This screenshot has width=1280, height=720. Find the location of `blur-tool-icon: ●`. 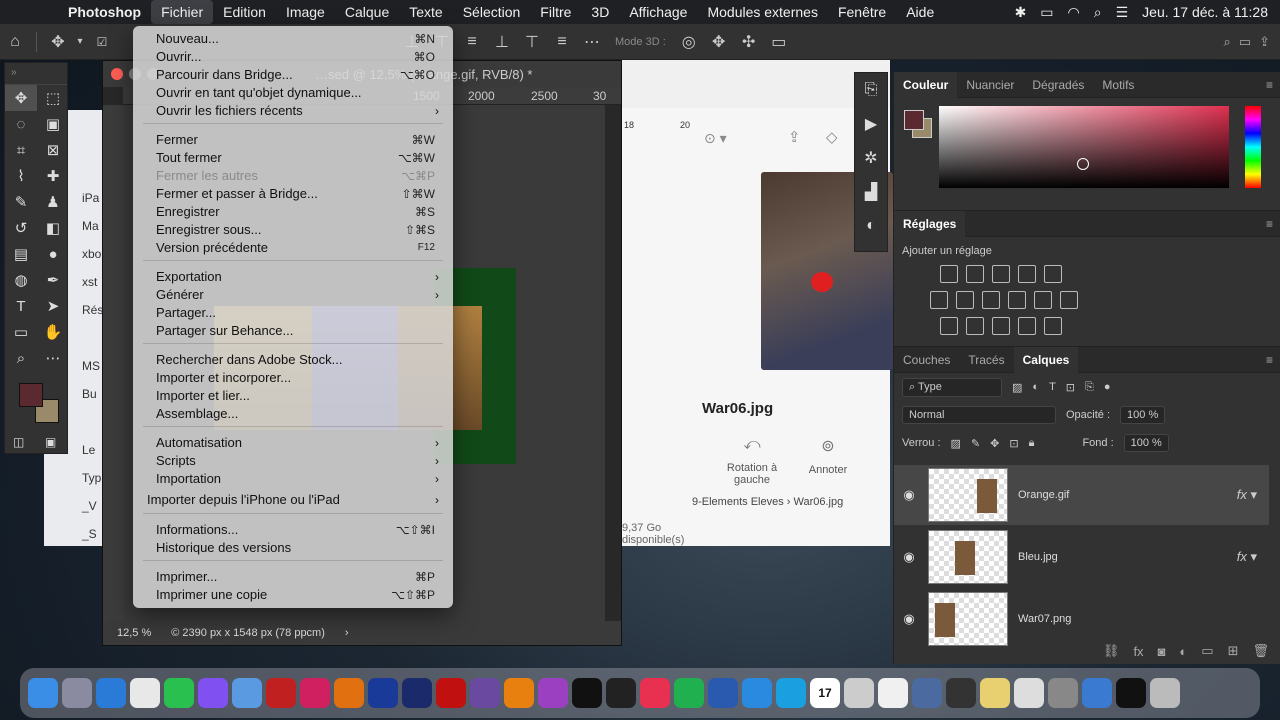

blur-tool-icon: ● is located at coordinates (53, 254).